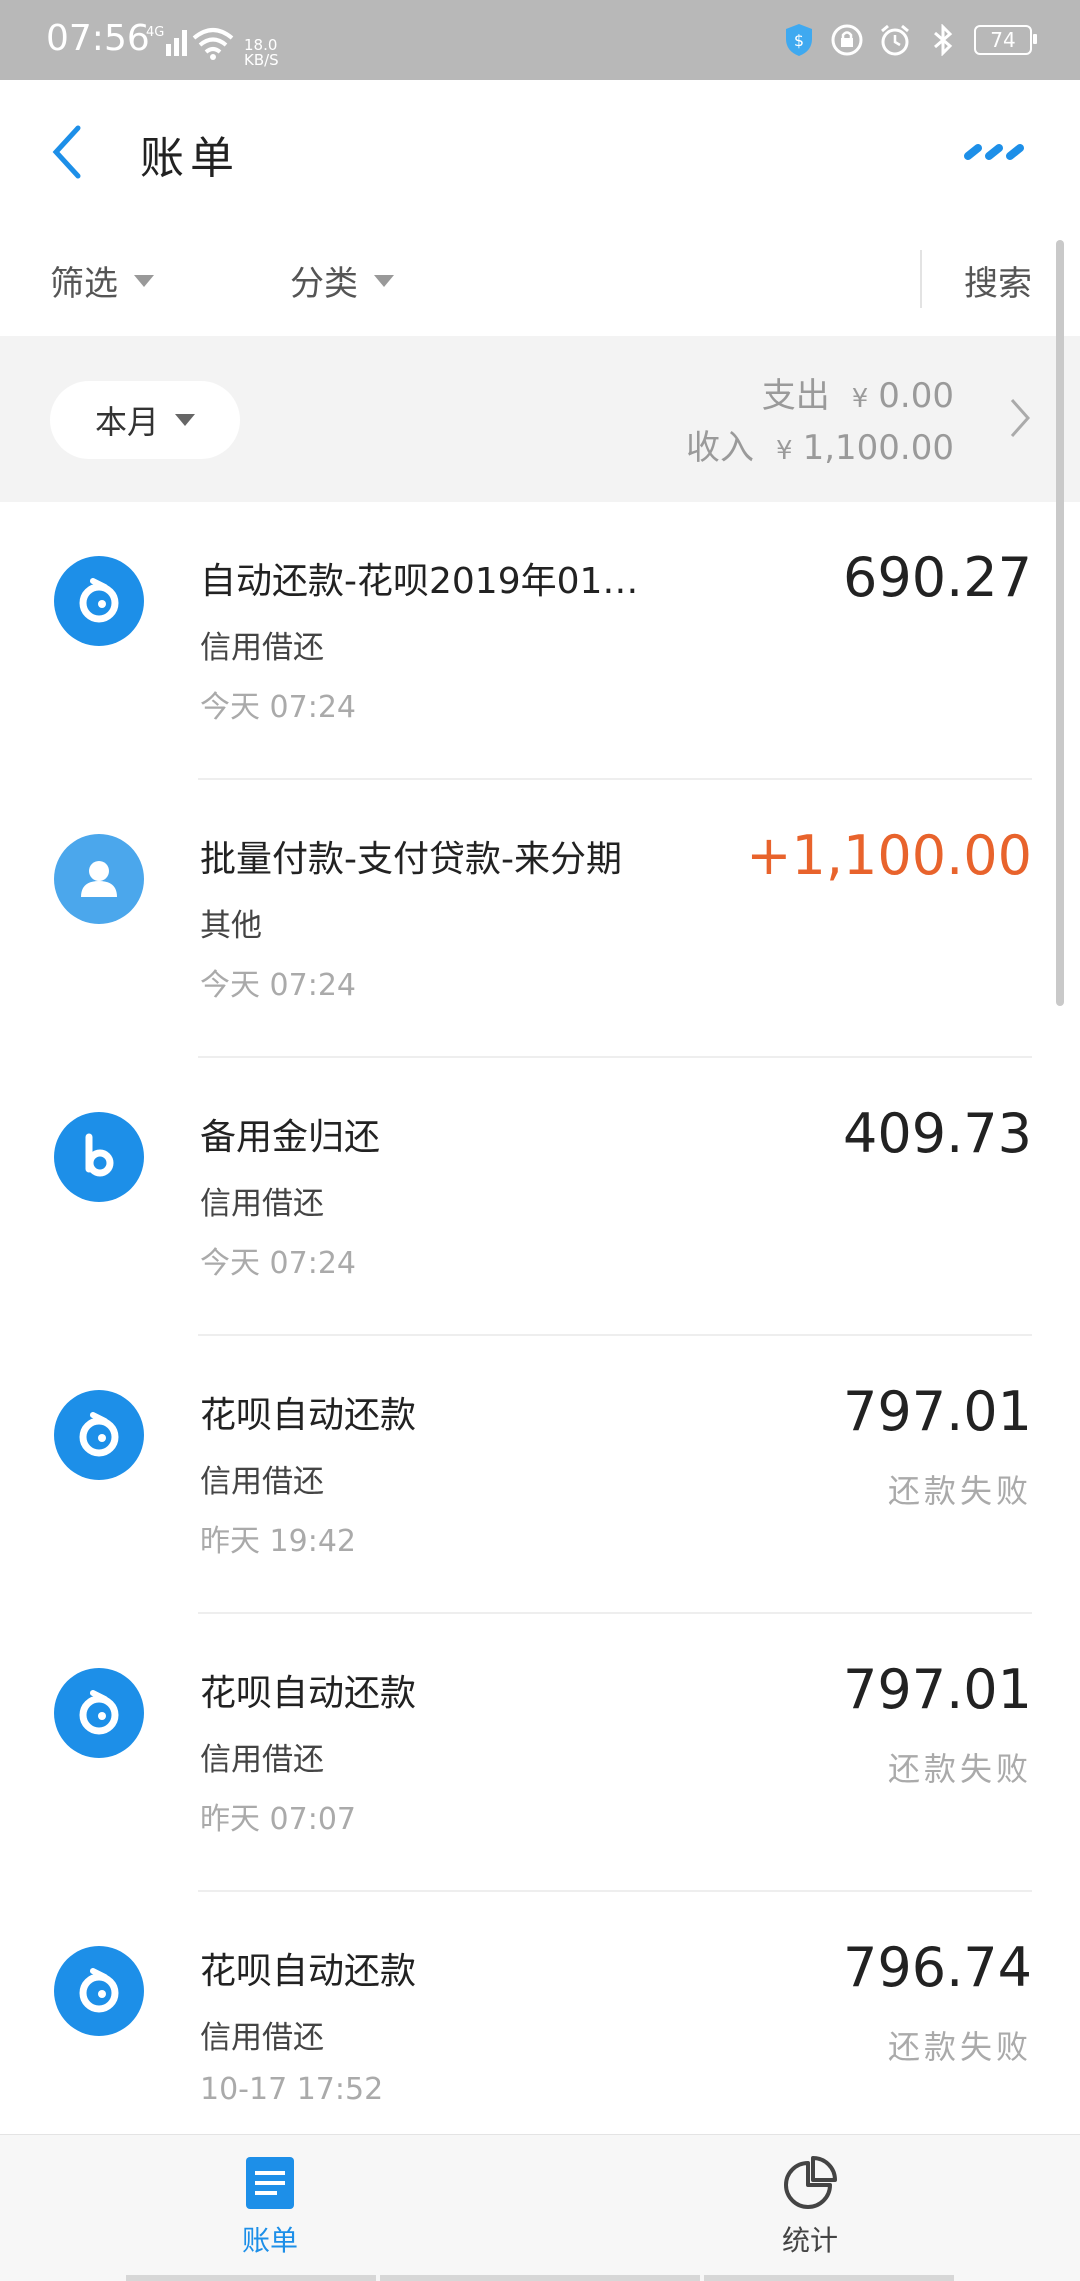 This screenshot has height=2281, width=1080. What do you see at coordinates (916, 396) in the screenshot?
I see `expense-value: 0.00` at bounding box center [916, 396].